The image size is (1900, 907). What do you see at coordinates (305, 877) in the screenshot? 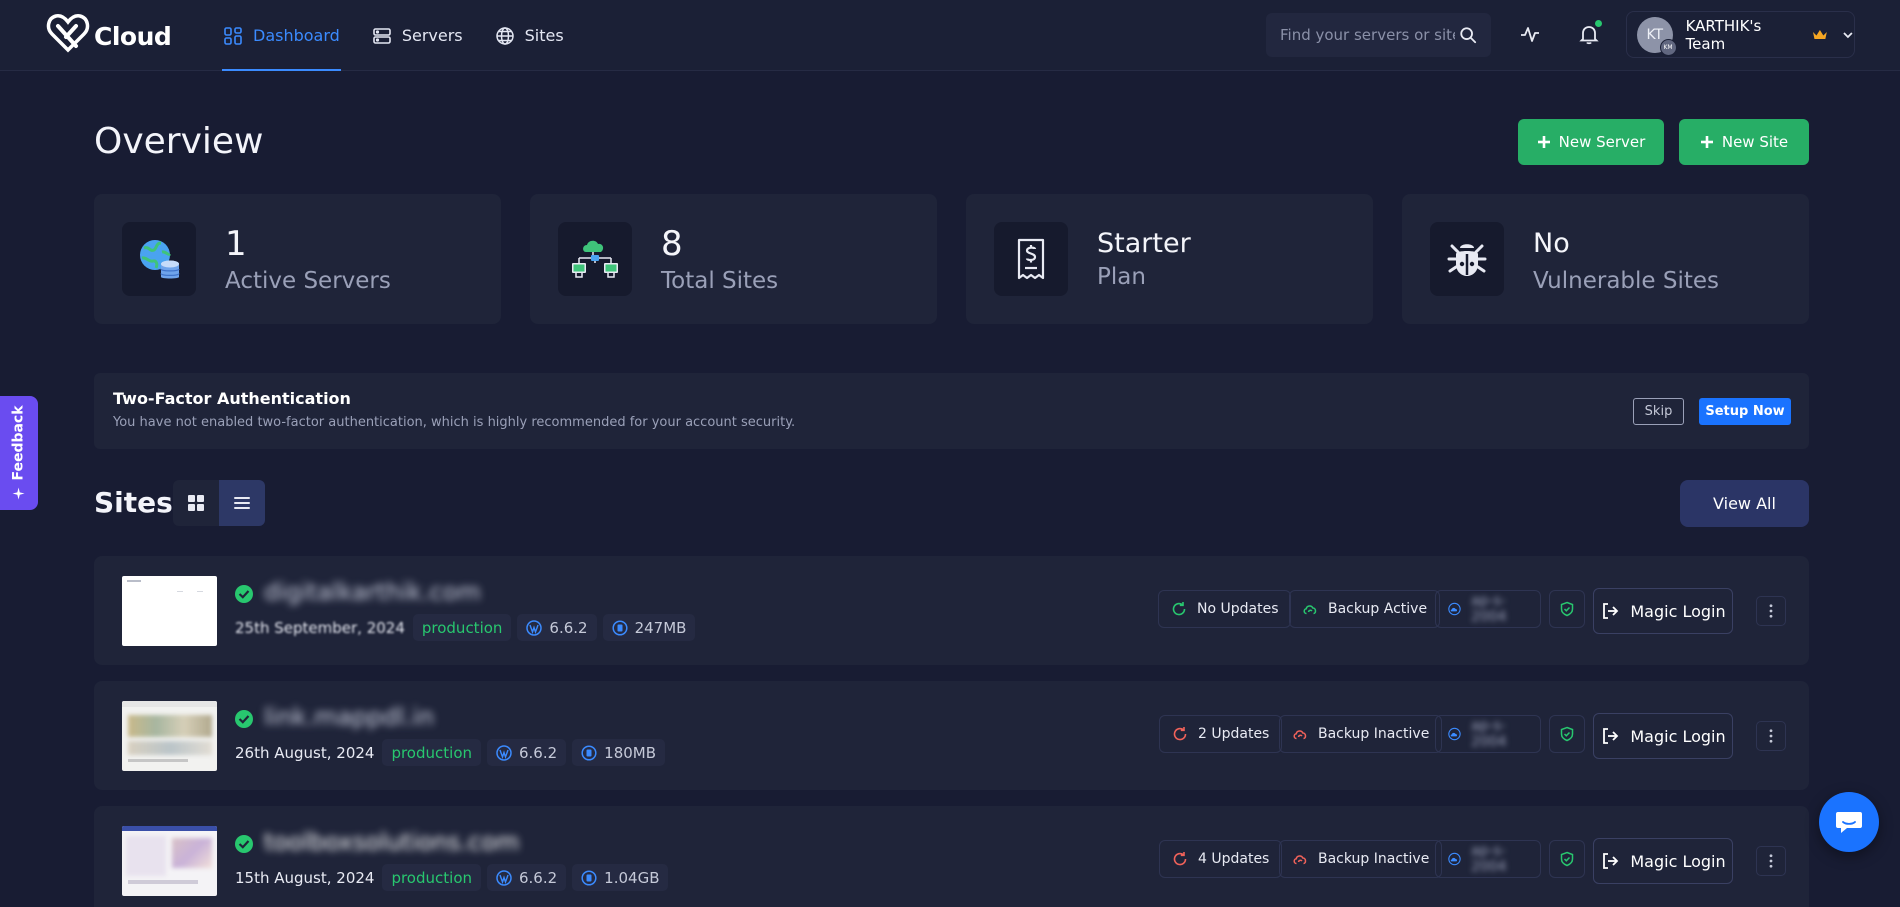
I see `site-date: 15th August, 2024` at bounding box center [305, 877].